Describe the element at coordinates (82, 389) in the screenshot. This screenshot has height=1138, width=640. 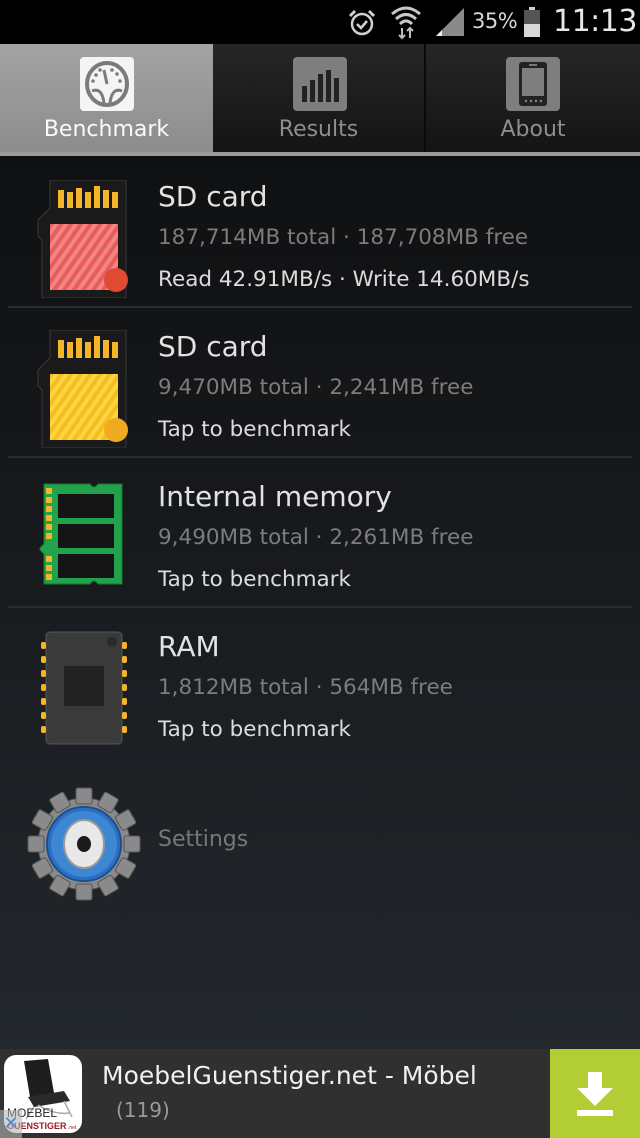
I see `sd-card-yellow-icon` at that location.